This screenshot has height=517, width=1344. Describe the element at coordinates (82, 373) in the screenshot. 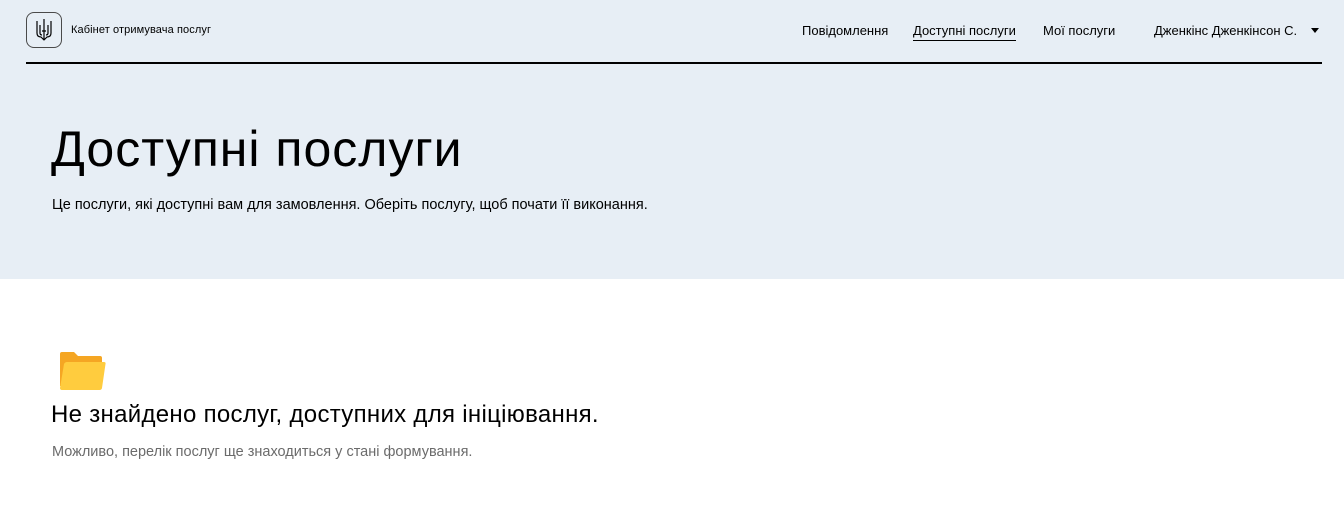

I see `folder-icon` at that location.